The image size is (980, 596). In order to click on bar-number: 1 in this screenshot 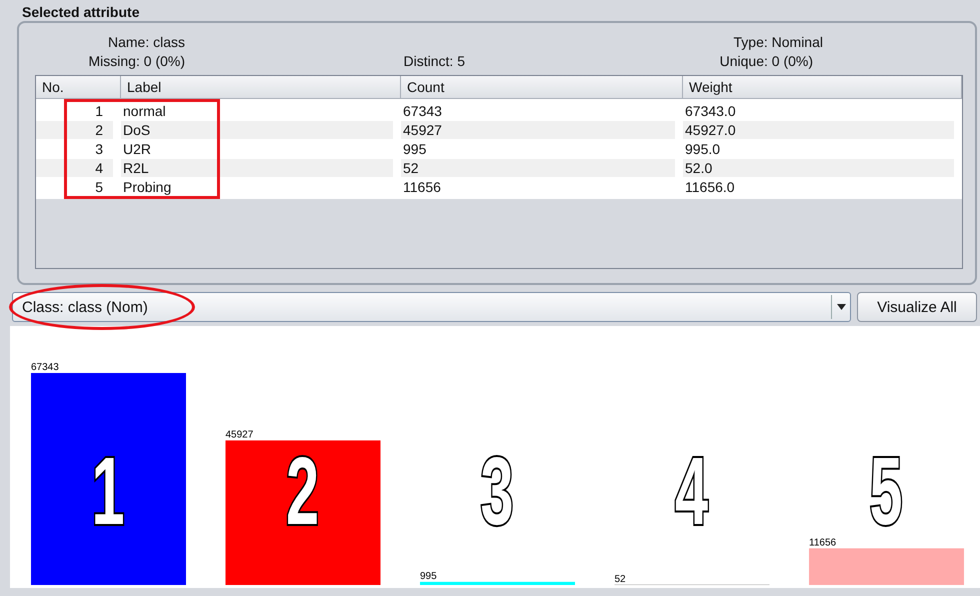, I will do `click(108, 490)`.